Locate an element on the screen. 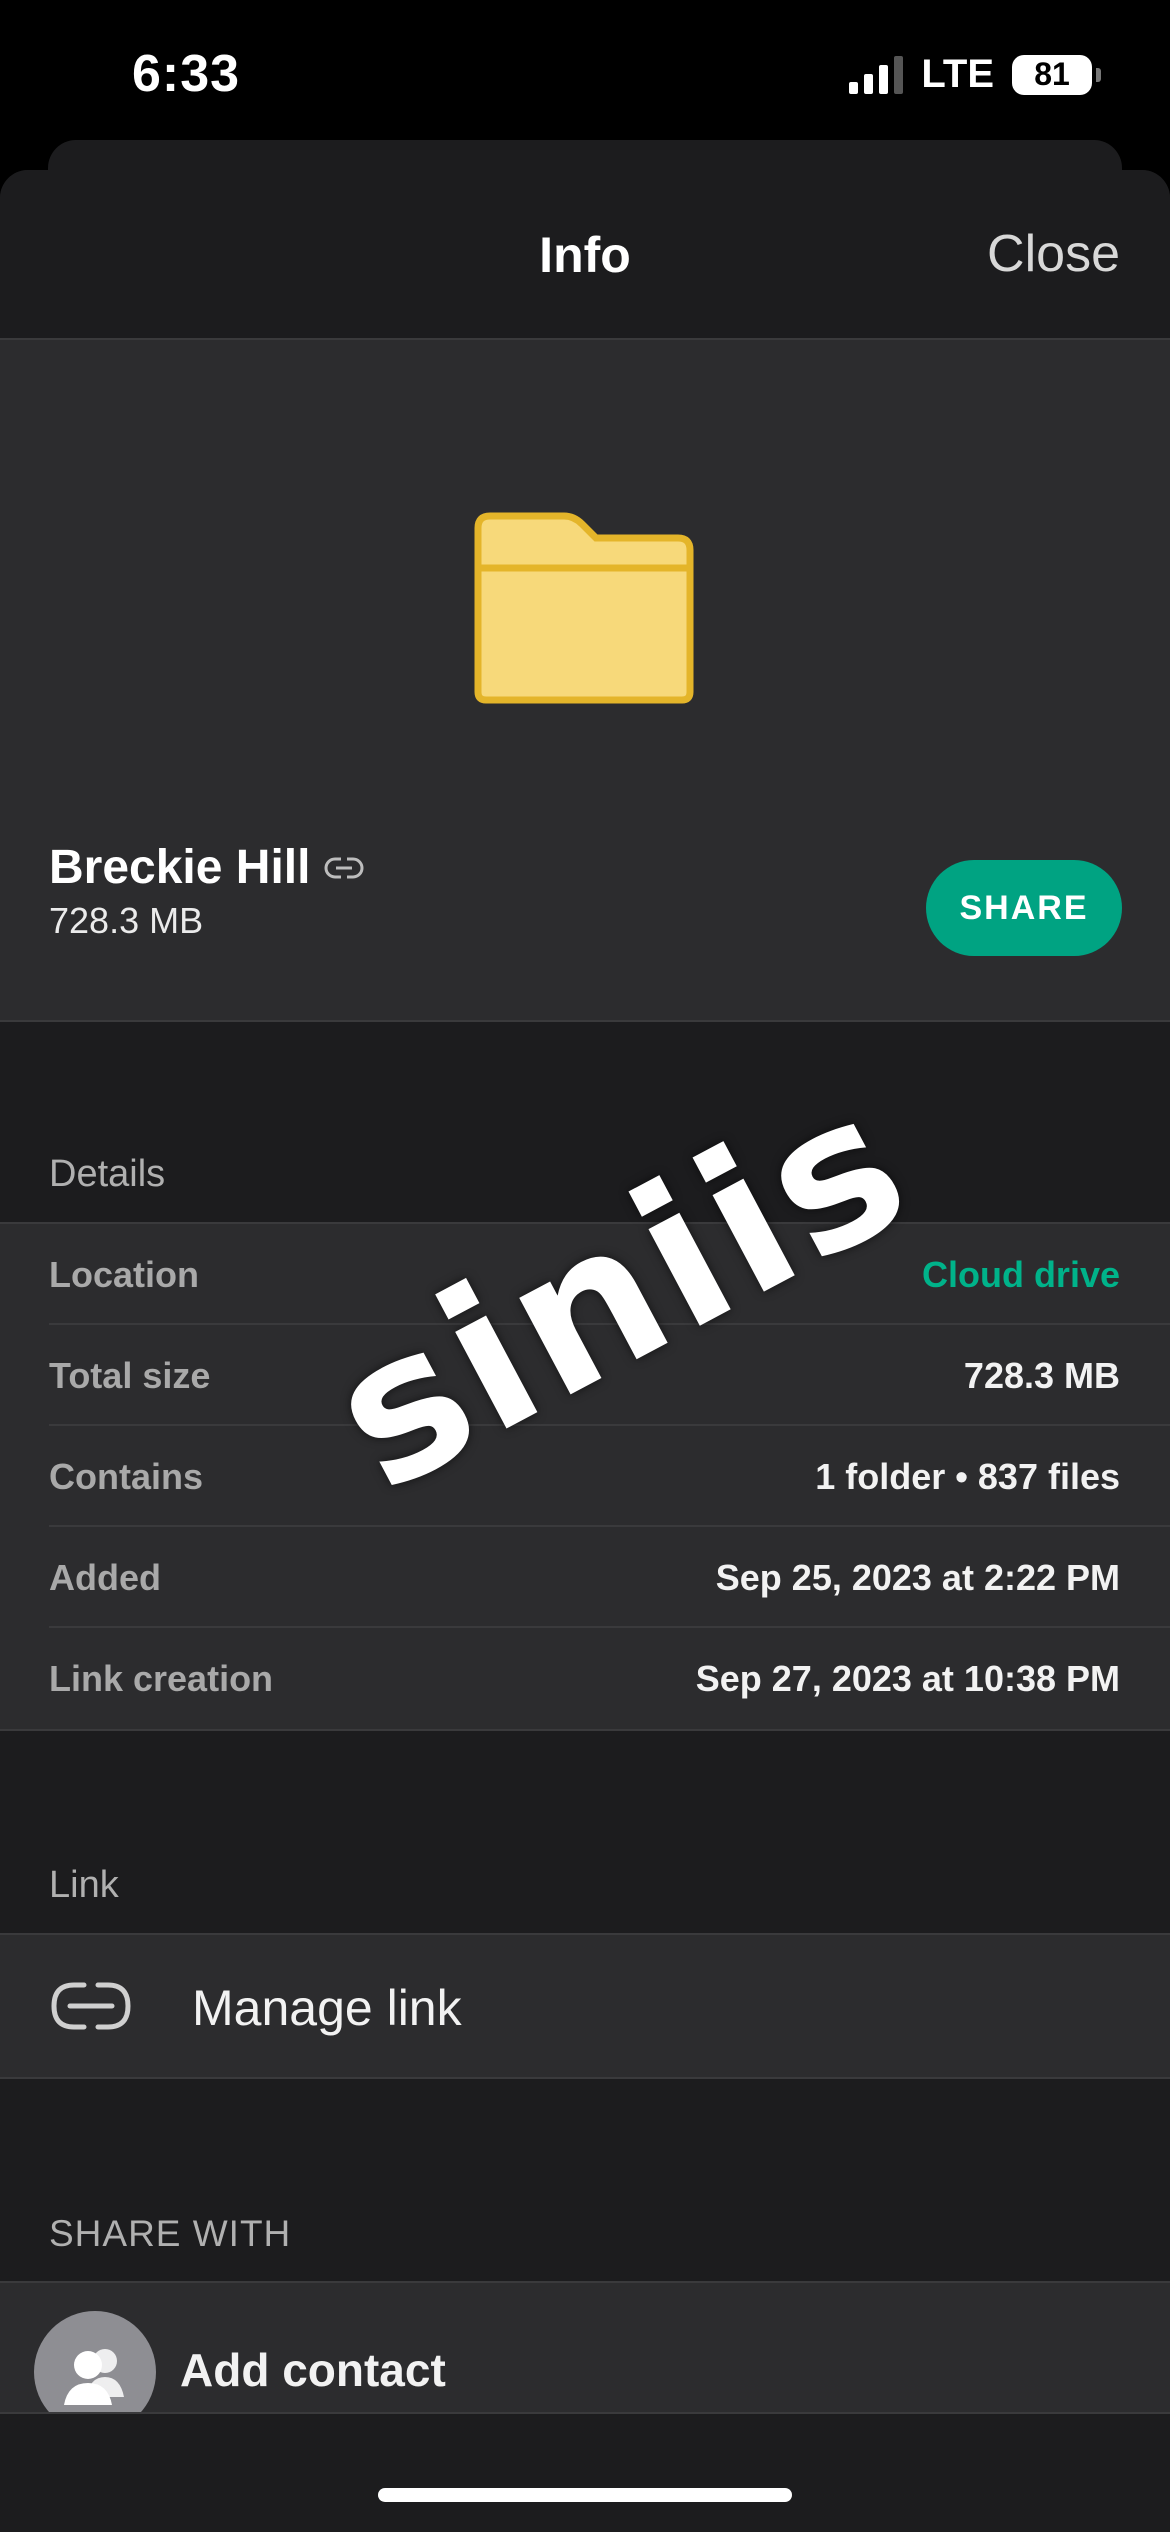  details-section-header: Details is located at coordinates (585, 1122).